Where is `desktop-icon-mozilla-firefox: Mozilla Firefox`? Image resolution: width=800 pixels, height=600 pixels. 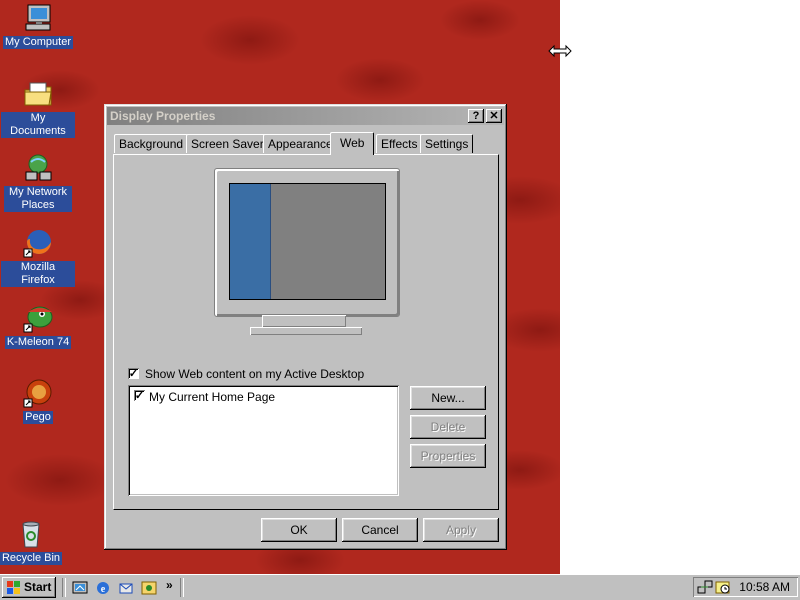 desktop-icon-mozilla-firefox: Mozilla Firefox is located at coordinates (38, 257).